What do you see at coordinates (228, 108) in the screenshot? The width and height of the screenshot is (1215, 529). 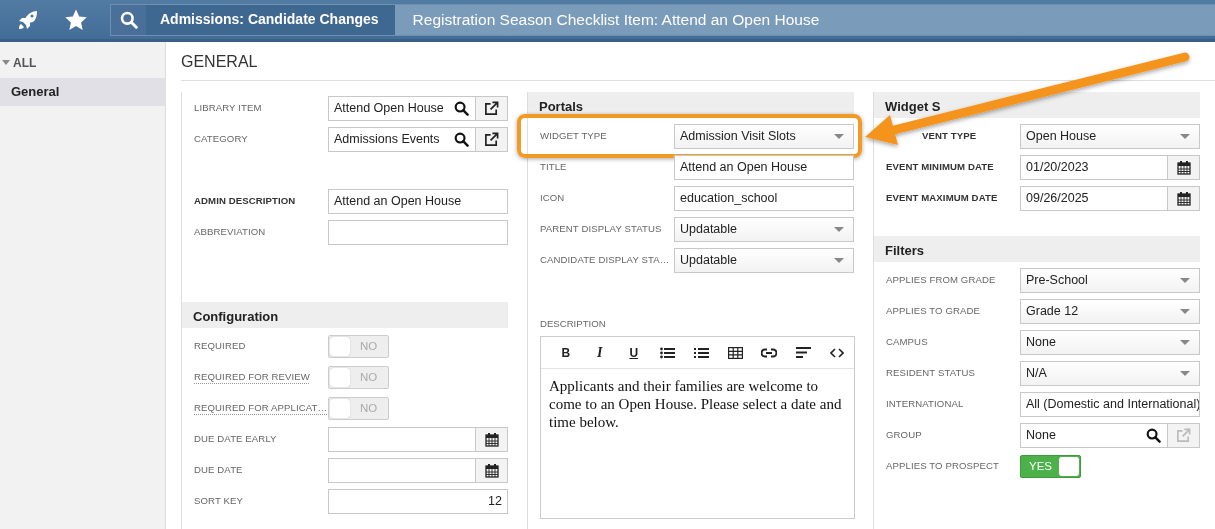 I see `field-label: LIBRARY ITEM` at bounding box center [228, 108].